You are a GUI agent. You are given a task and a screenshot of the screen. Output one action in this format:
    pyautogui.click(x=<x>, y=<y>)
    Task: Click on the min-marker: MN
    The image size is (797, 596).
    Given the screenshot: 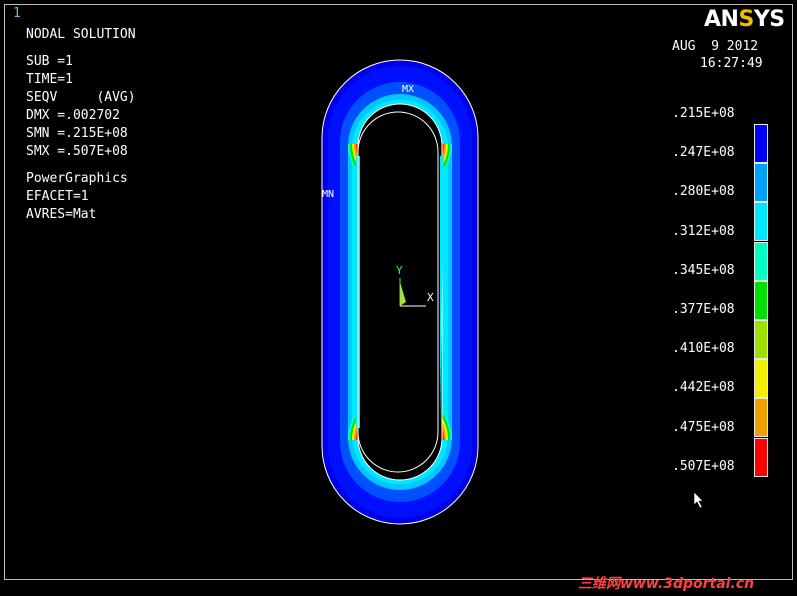 What is the action you would take?
    pyautogui.click(x=328, y=194)
    